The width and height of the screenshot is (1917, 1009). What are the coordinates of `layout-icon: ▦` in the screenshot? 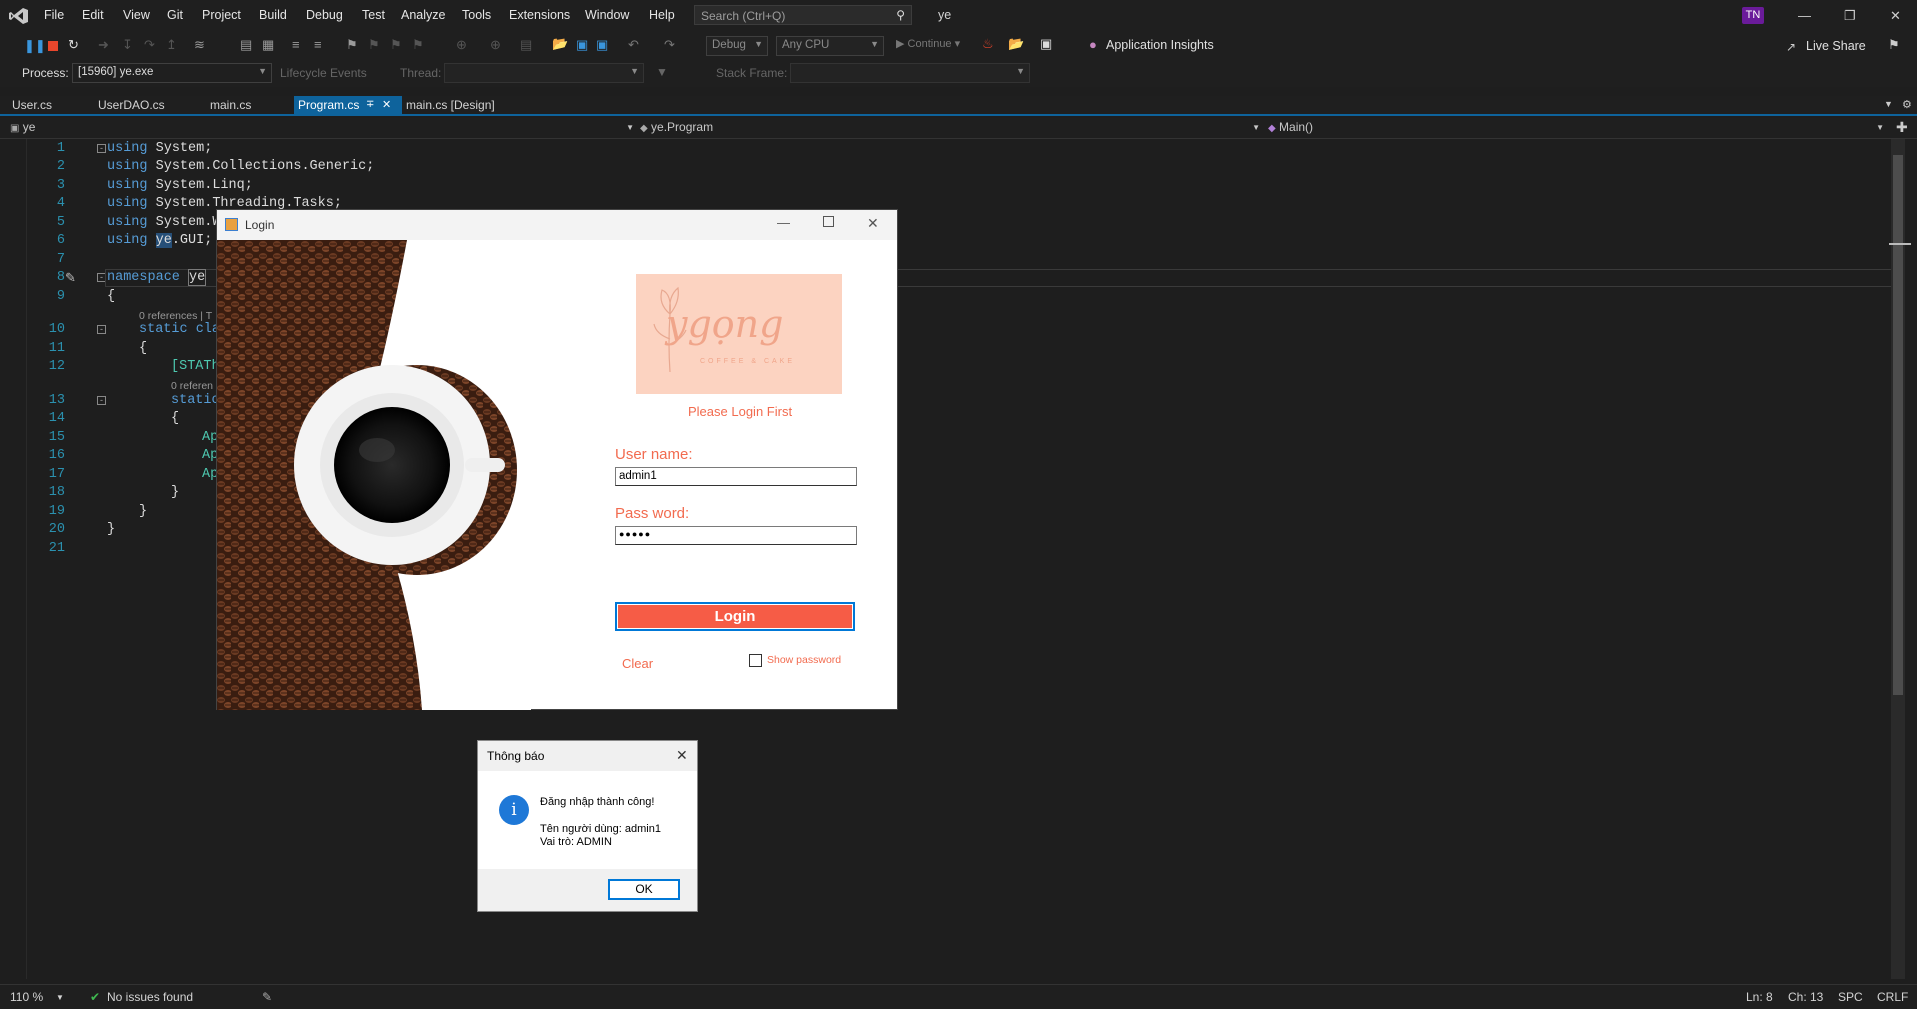 It's located at (268, 45).